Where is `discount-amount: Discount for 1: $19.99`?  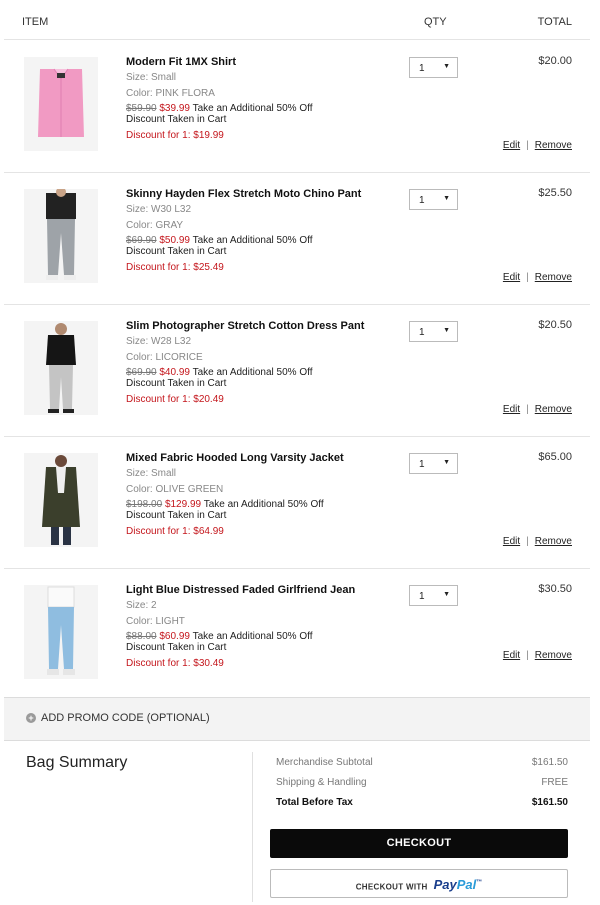 discount-amount: Discount for 1: $19.99 is located at coordinates (175, 135).